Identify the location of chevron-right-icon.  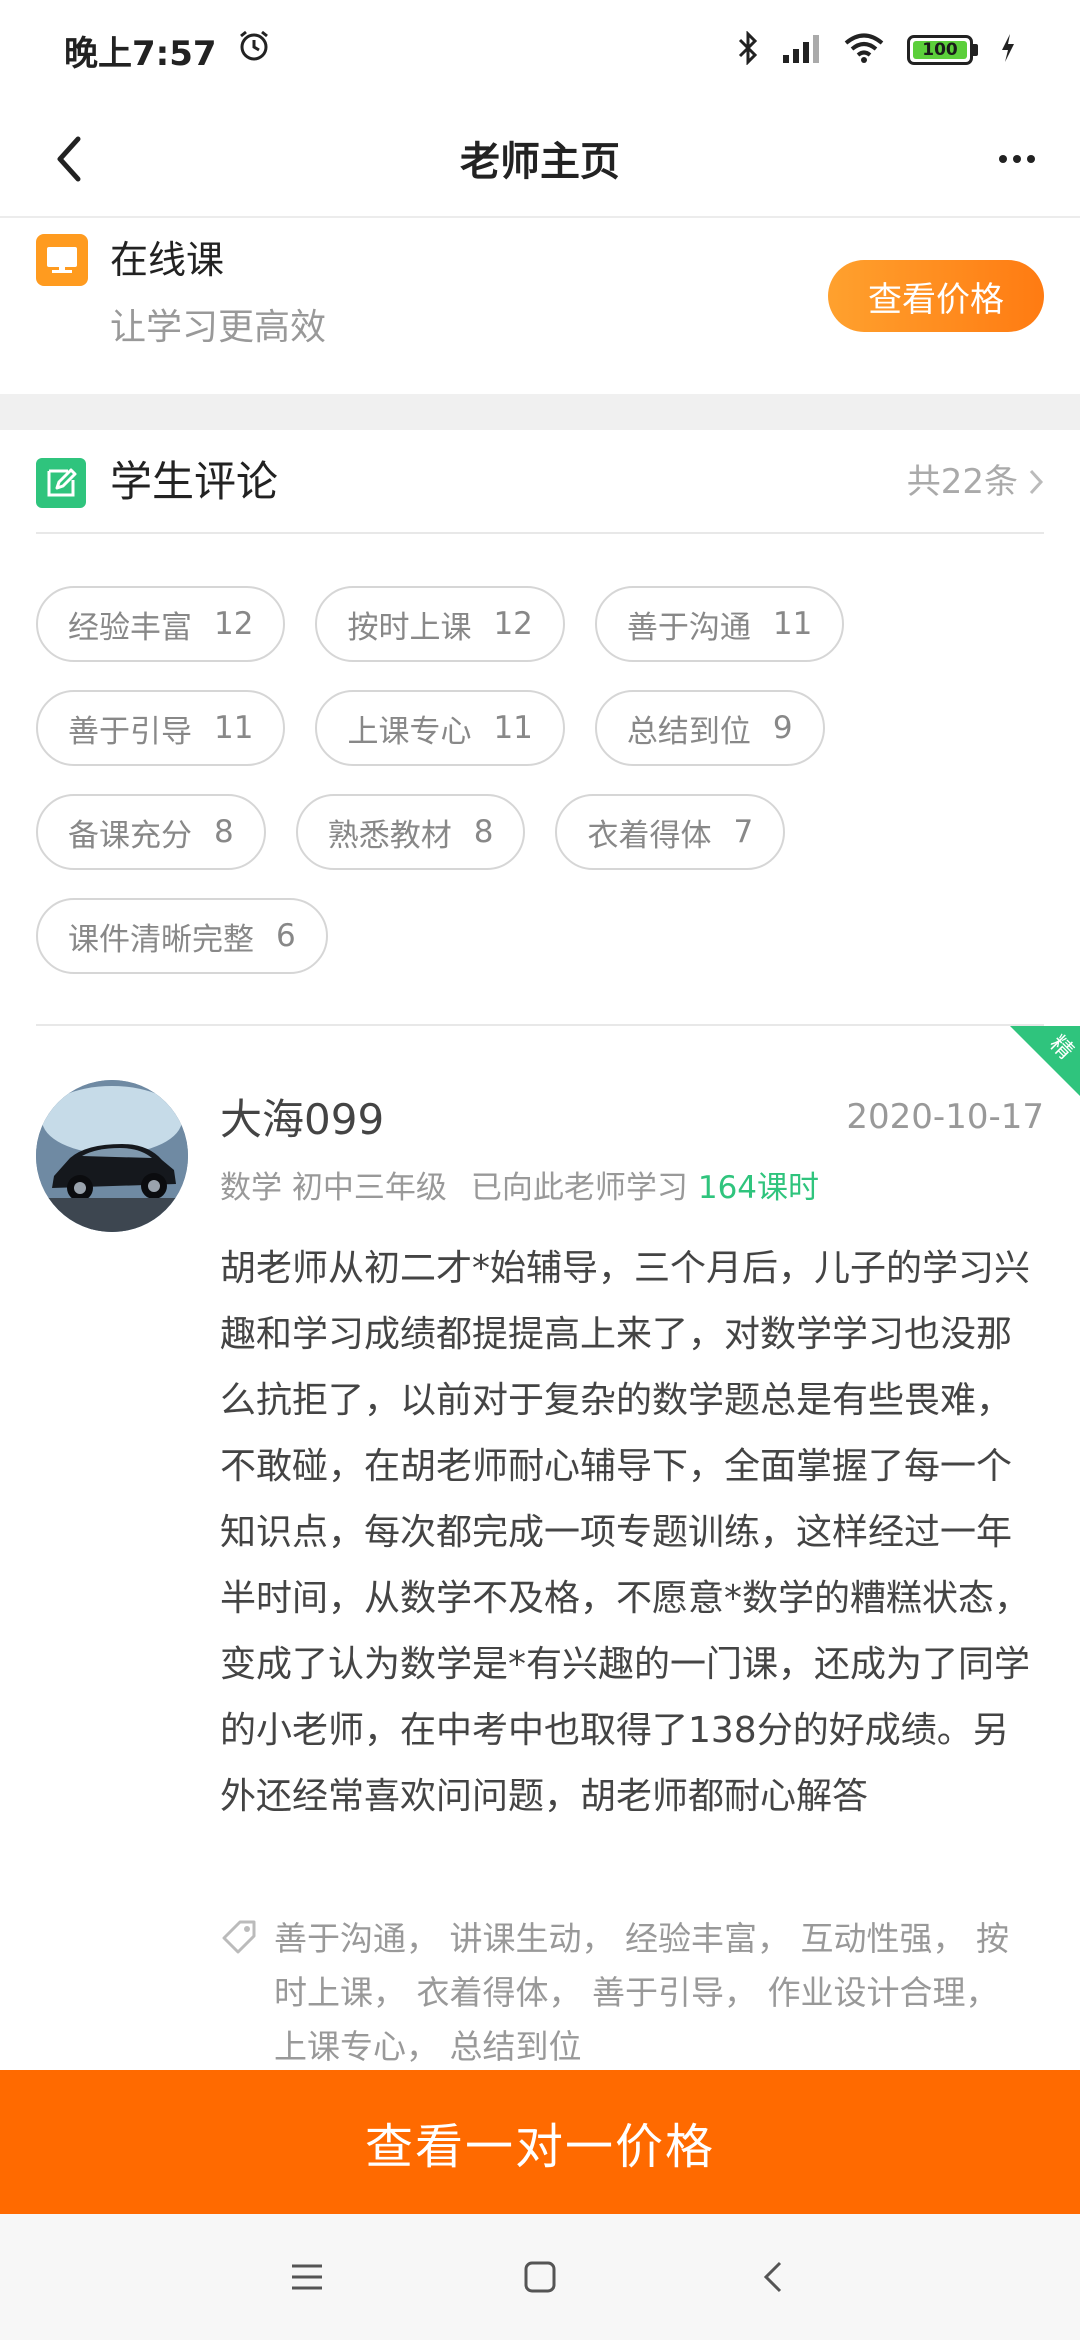
(1036, 482).